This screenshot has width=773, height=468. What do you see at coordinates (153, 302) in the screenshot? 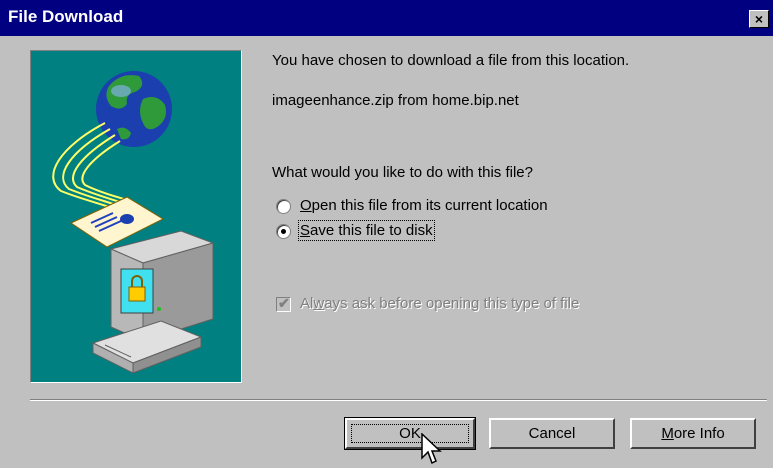
I see `computer-lock-icon` at bounding box center [153, 302].